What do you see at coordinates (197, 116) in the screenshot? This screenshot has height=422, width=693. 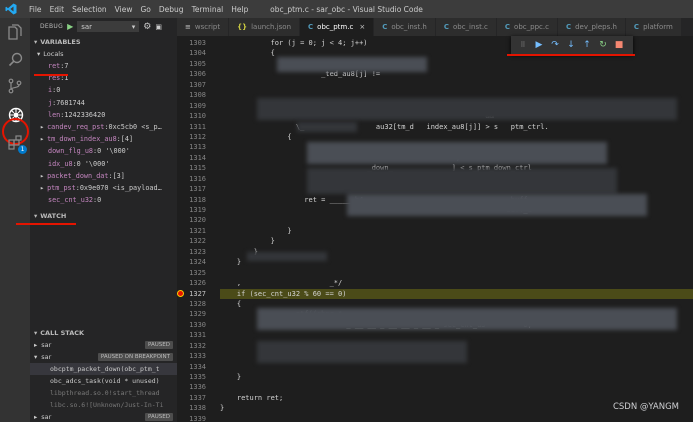 I see `line-number: 1310` at bounding box center [197, 116].